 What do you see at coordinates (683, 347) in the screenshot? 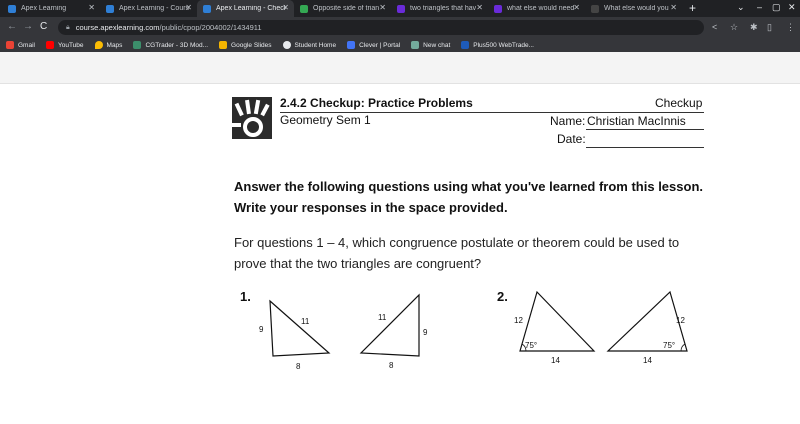
I see `angle-arc` at bounding box center [683, 347].